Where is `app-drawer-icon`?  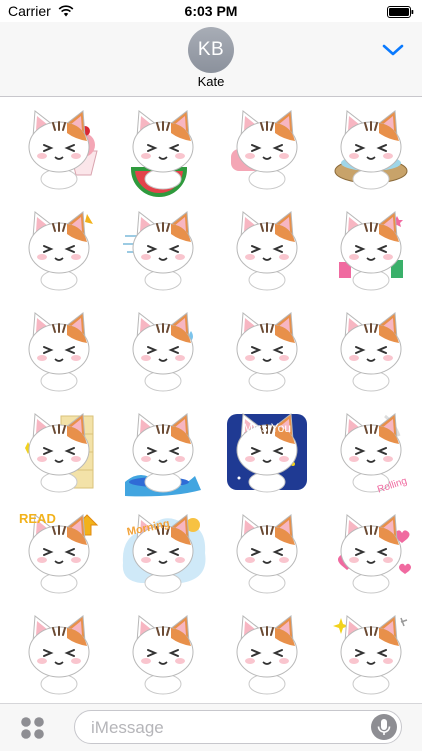
app-drawer-icon is located at coordinates (32, 728).